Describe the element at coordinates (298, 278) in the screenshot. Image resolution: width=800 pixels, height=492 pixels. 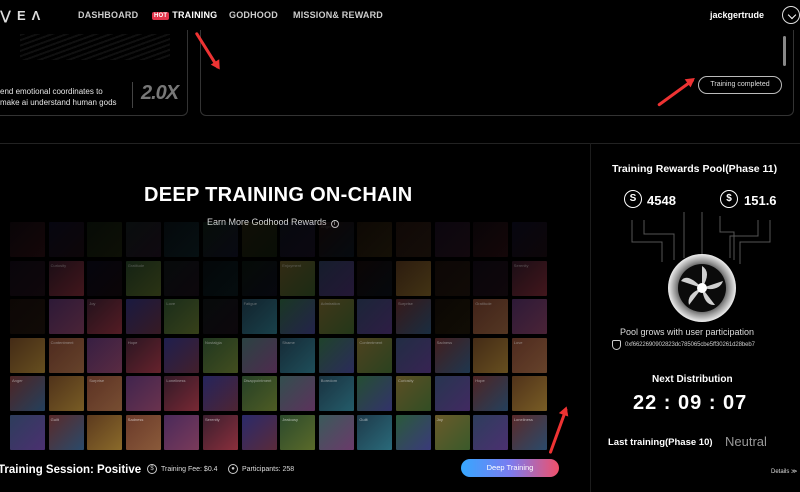
I see `emotion-tile: Enjoyment` at that location.